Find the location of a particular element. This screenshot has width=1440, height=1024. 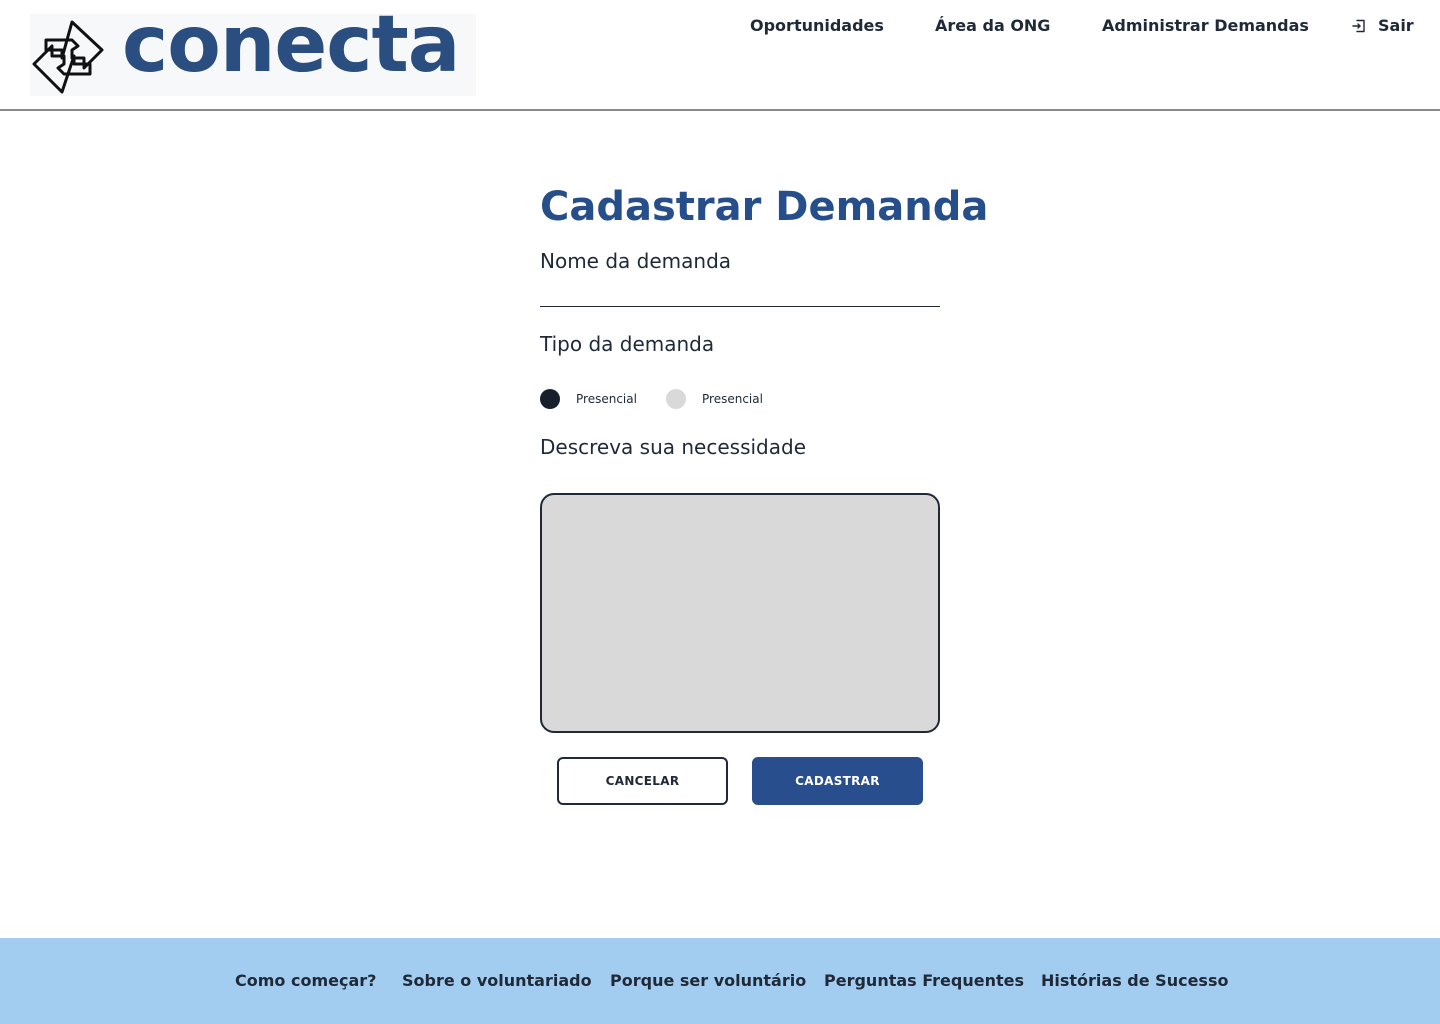

nav-sair: Sair is located at coordinates (1383, 25).